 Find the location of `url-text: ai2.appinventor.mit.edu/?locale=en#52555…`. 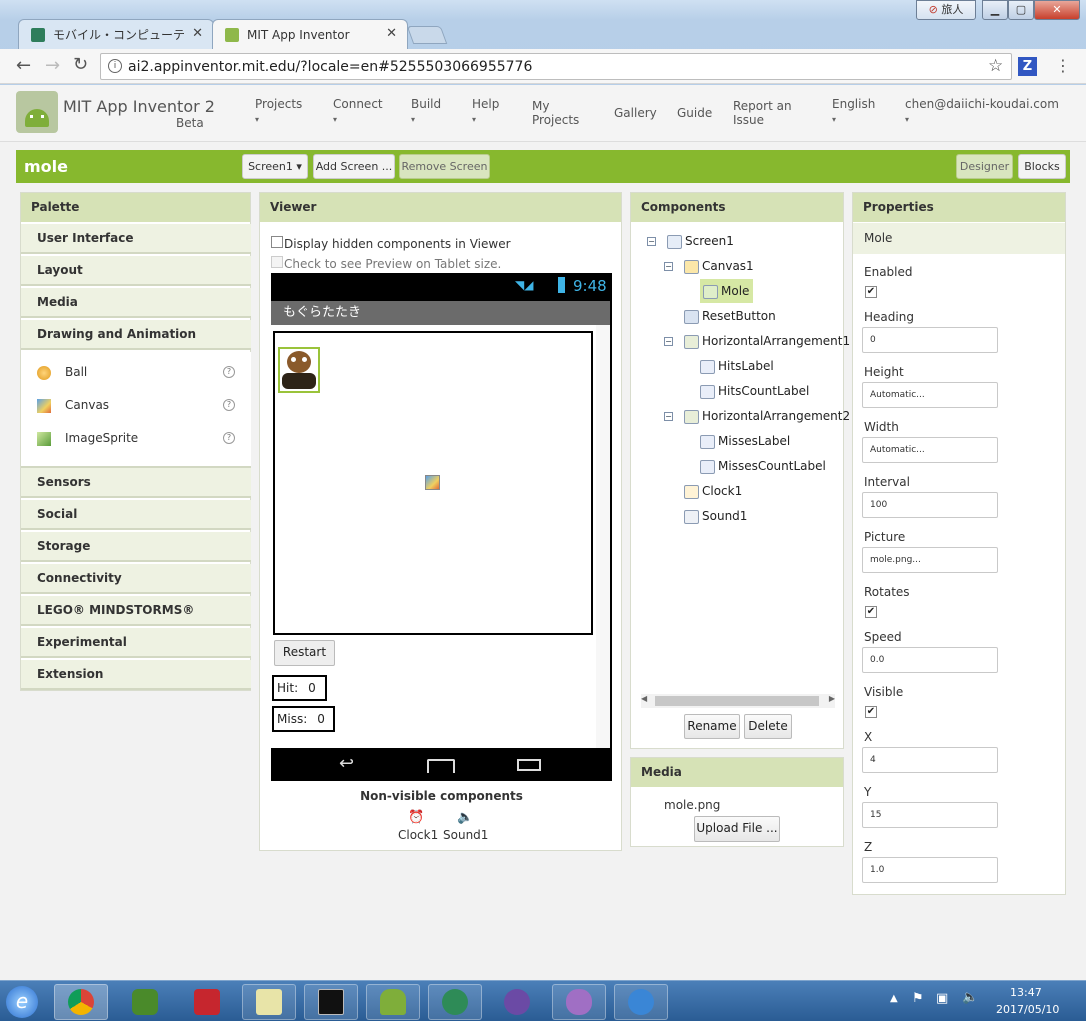

url-text: ai2.appinventor.mit.edu/?locale=en#52555… is located at coordinates (330, 67).